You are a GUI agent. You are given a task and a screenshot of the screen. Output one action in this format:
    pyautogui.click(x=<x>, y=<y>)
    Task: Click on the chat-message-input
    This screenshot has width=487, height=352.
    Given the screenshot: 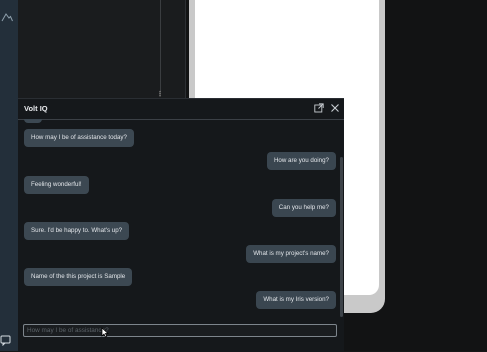 What is the action you would take?
    pyautogui.click(x=180, y=330)
    